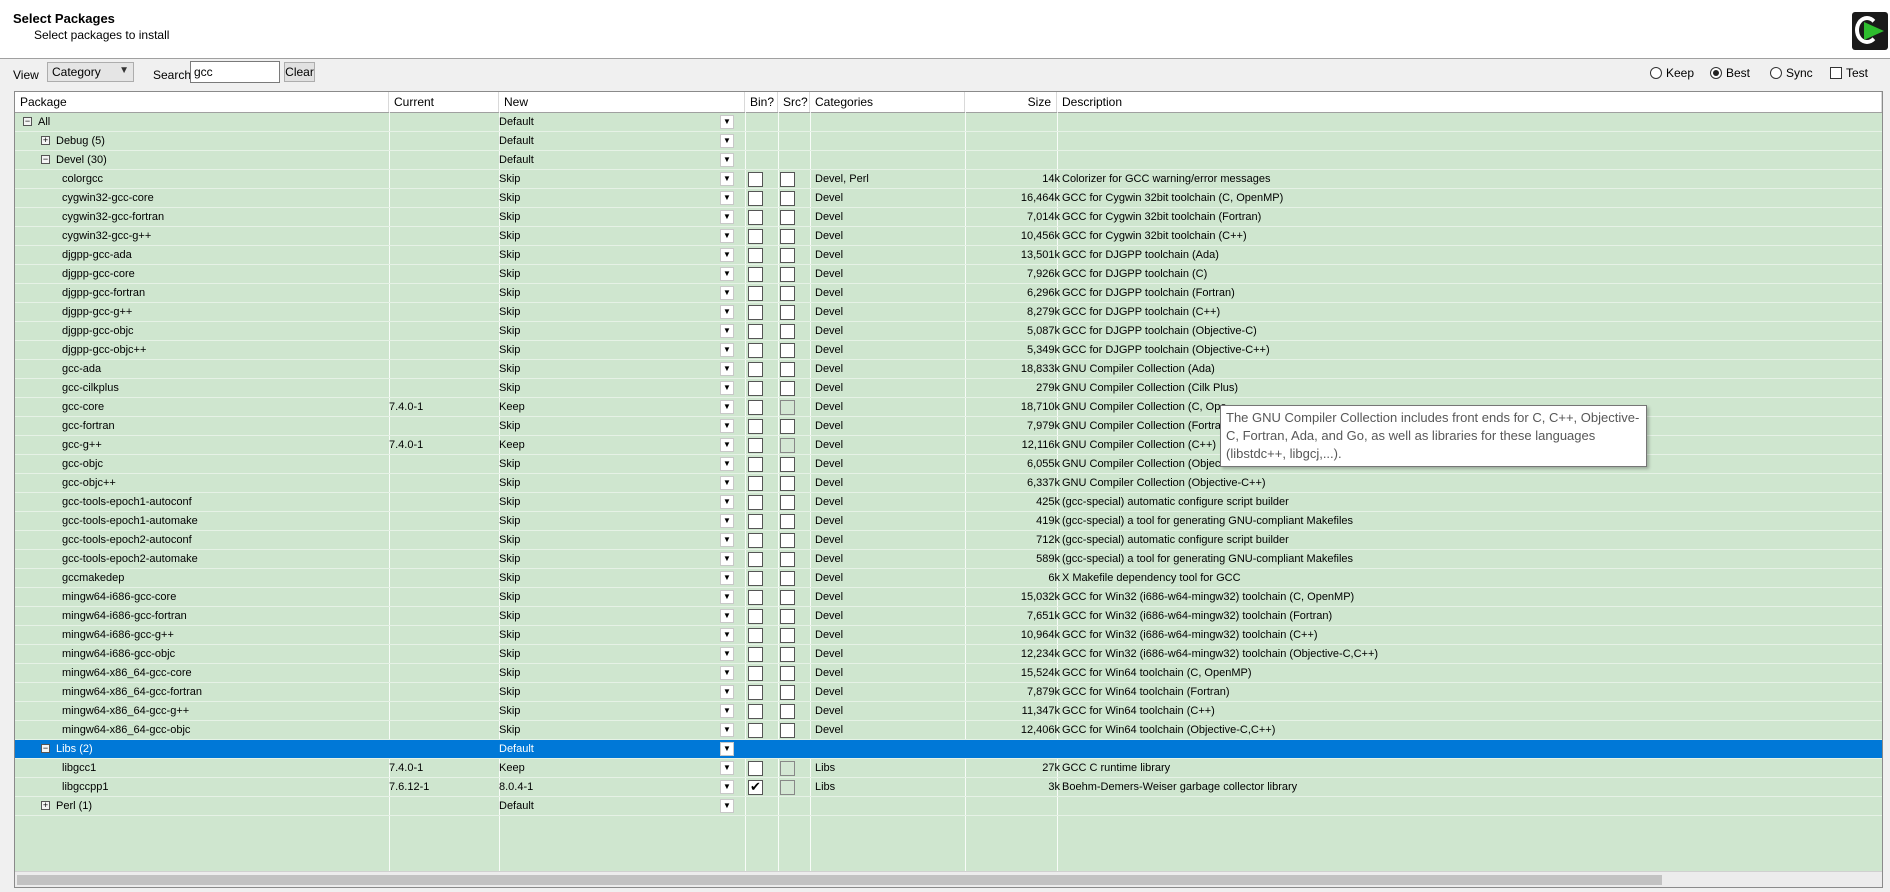  What do you see at coordinates (1672, 73) in the screenshot?
I see `keep-radio: Keep` at bounding box center [1672, 73].